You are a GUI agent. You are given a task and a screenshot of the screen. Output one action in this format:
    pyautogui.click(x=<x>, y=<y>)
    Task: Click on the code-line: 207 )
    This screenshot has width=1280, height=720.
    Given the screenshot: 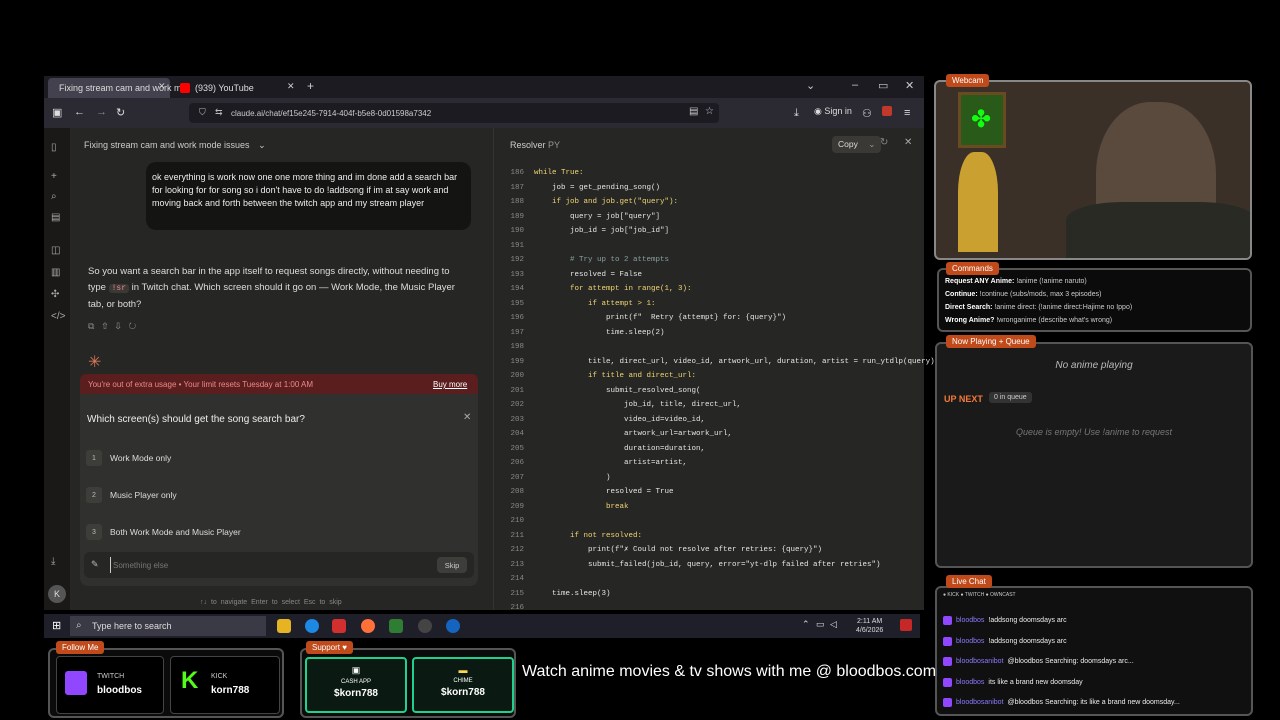 What is the action you would take?
    pyautogui.click(x=555, y=478)
    